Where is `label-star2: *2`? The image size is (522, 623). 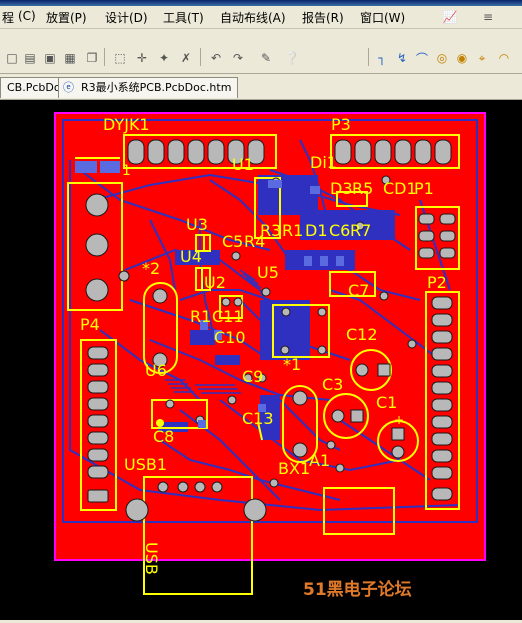
label-star2: *2 is located at coordinates (151, 268).